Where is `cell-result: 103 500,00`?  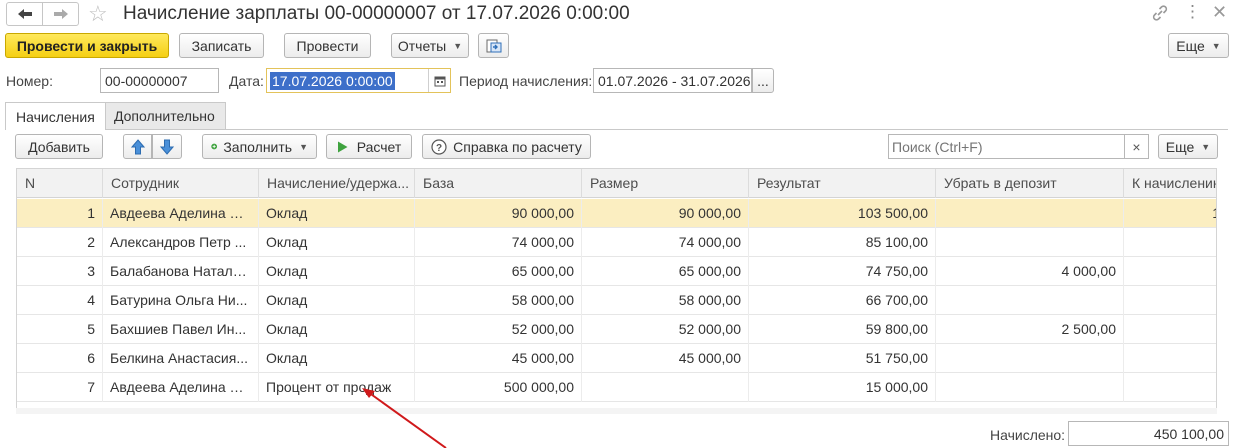 cell-result: 103 500,00 is located at coordinates (842, 213).